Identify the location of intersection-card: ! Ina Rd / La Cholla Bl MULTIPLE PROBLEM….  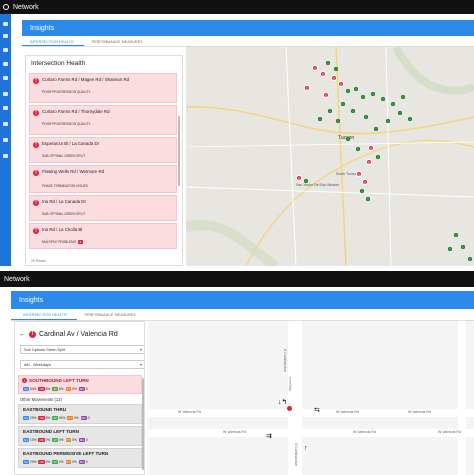
(103, 236).